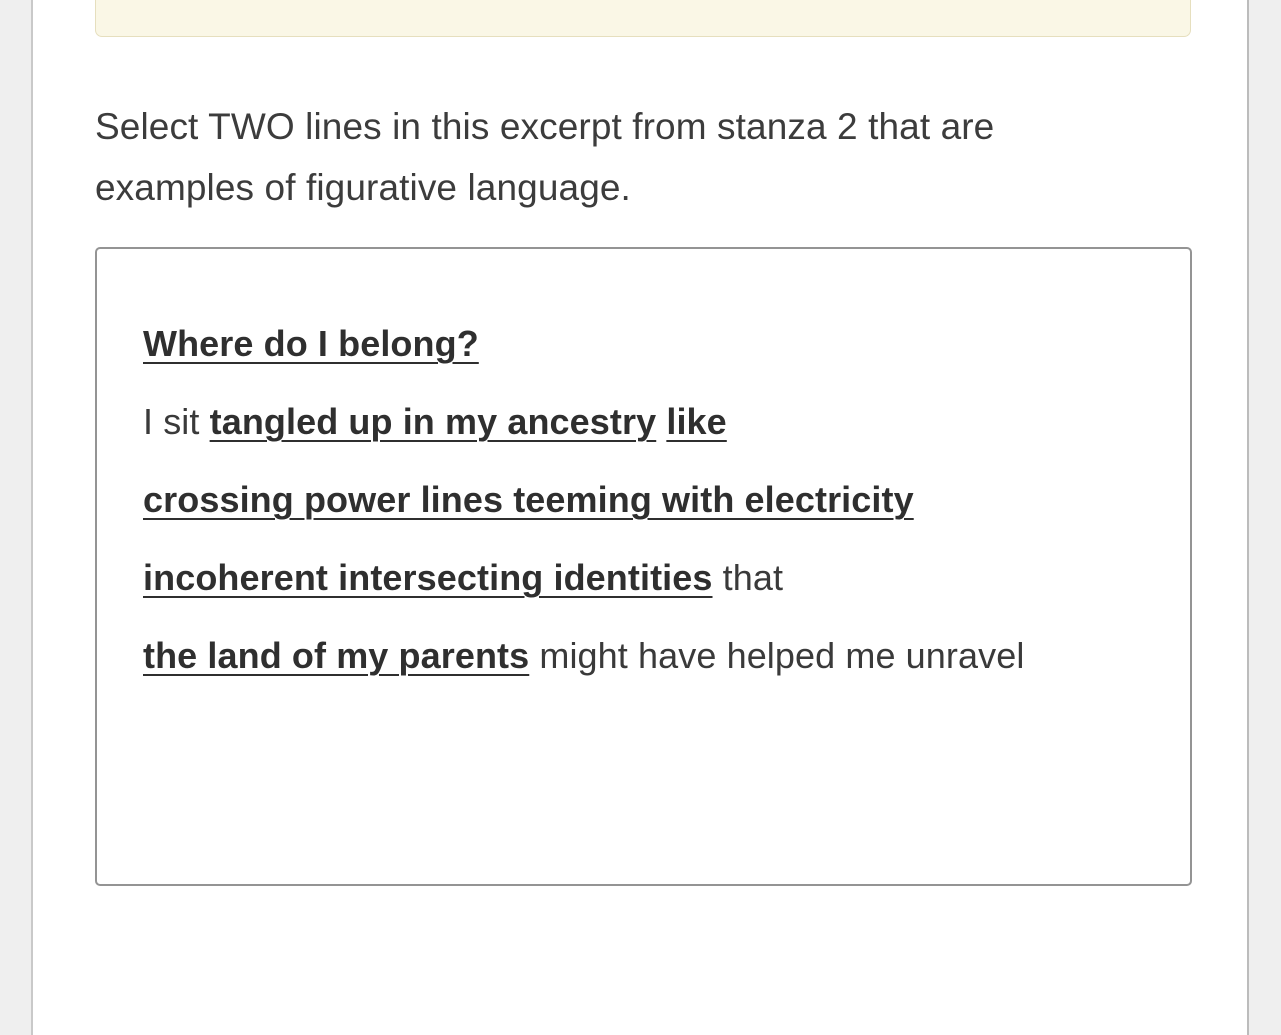 The height and width of the screenshot is (1035, 1281). I want to click on notice-banner, so click(643, 18).